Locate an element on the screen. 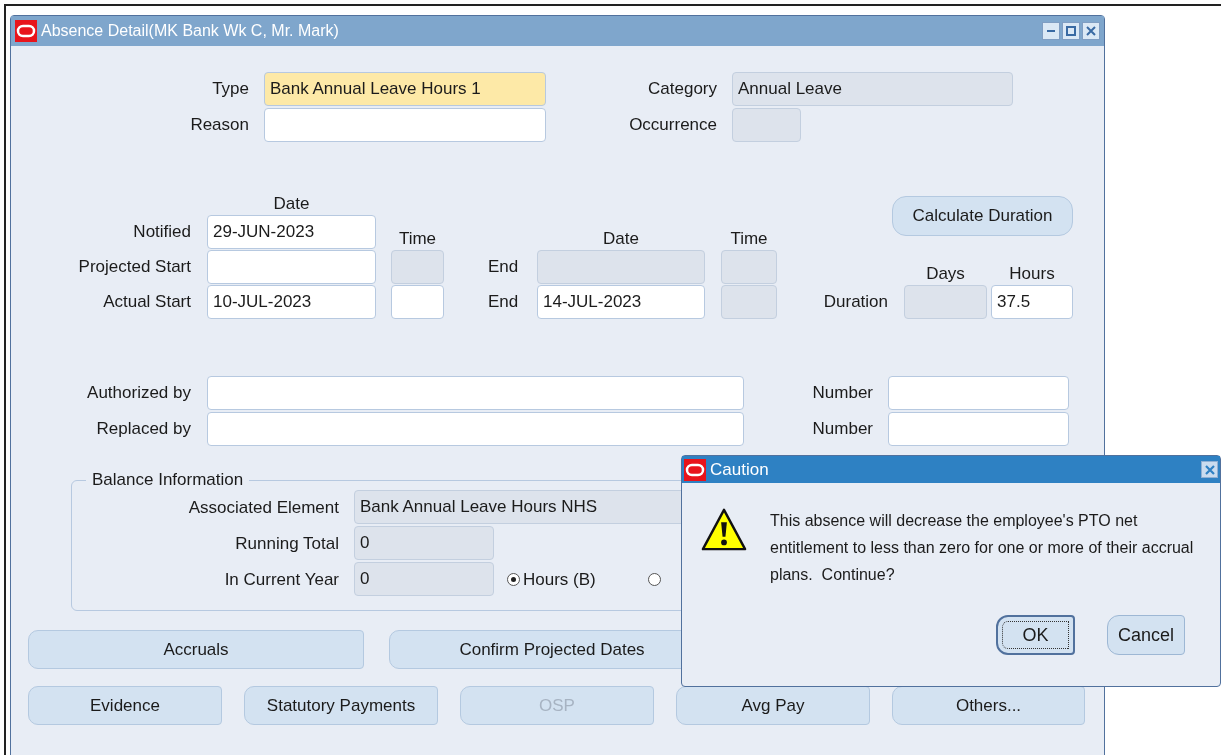  maximize-icon is located at coordinates (1071, 31).